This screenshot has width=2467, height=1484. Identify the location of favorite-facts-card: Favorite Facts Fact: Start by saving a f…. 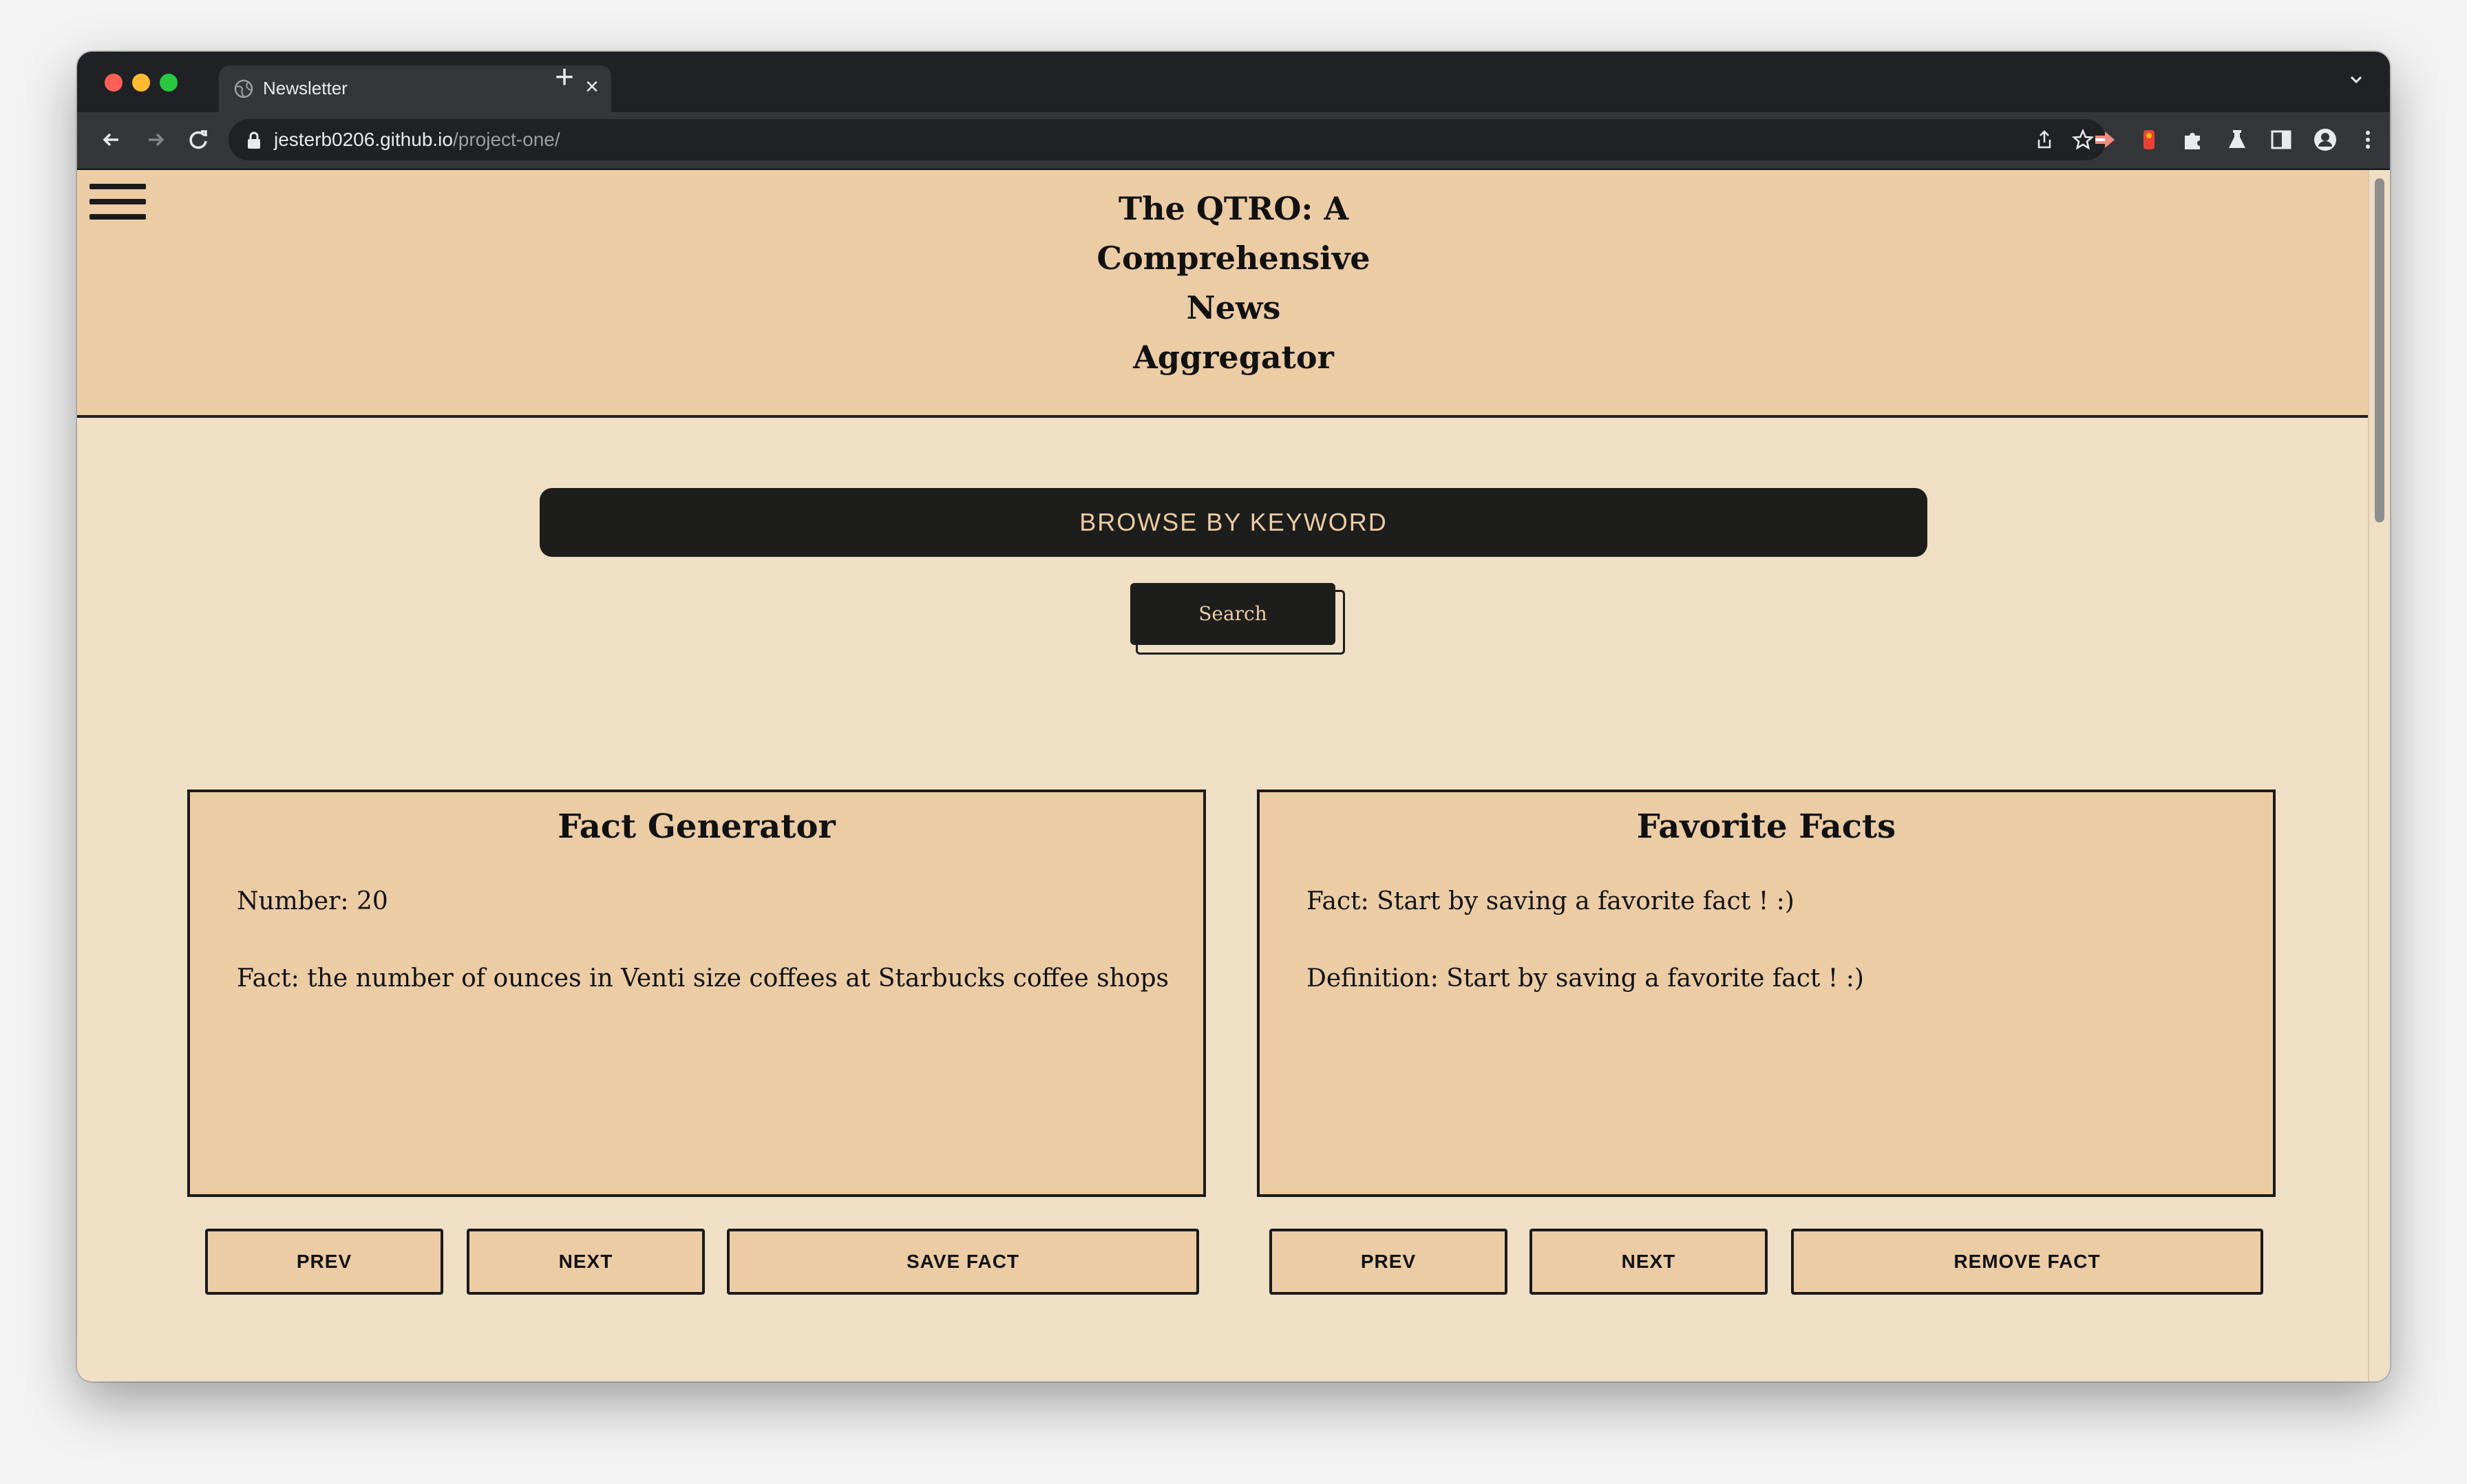
(1767, 993).